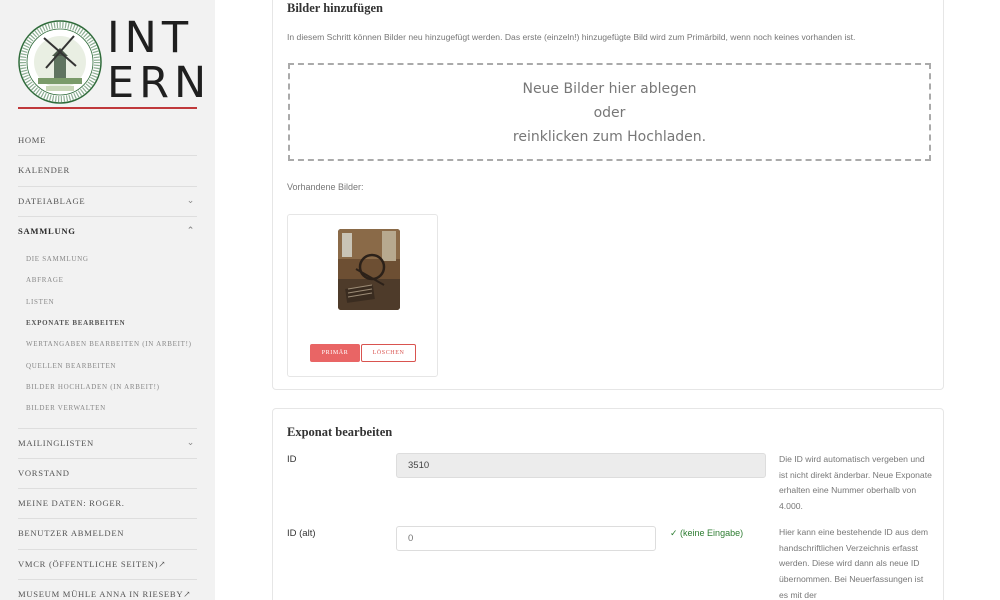 The image size is (1000, 600). What do you see at coordinates (369, 269) in the screenshot?
I see `exhibit-photo-thumbnail` at bounding box center [369, 269].